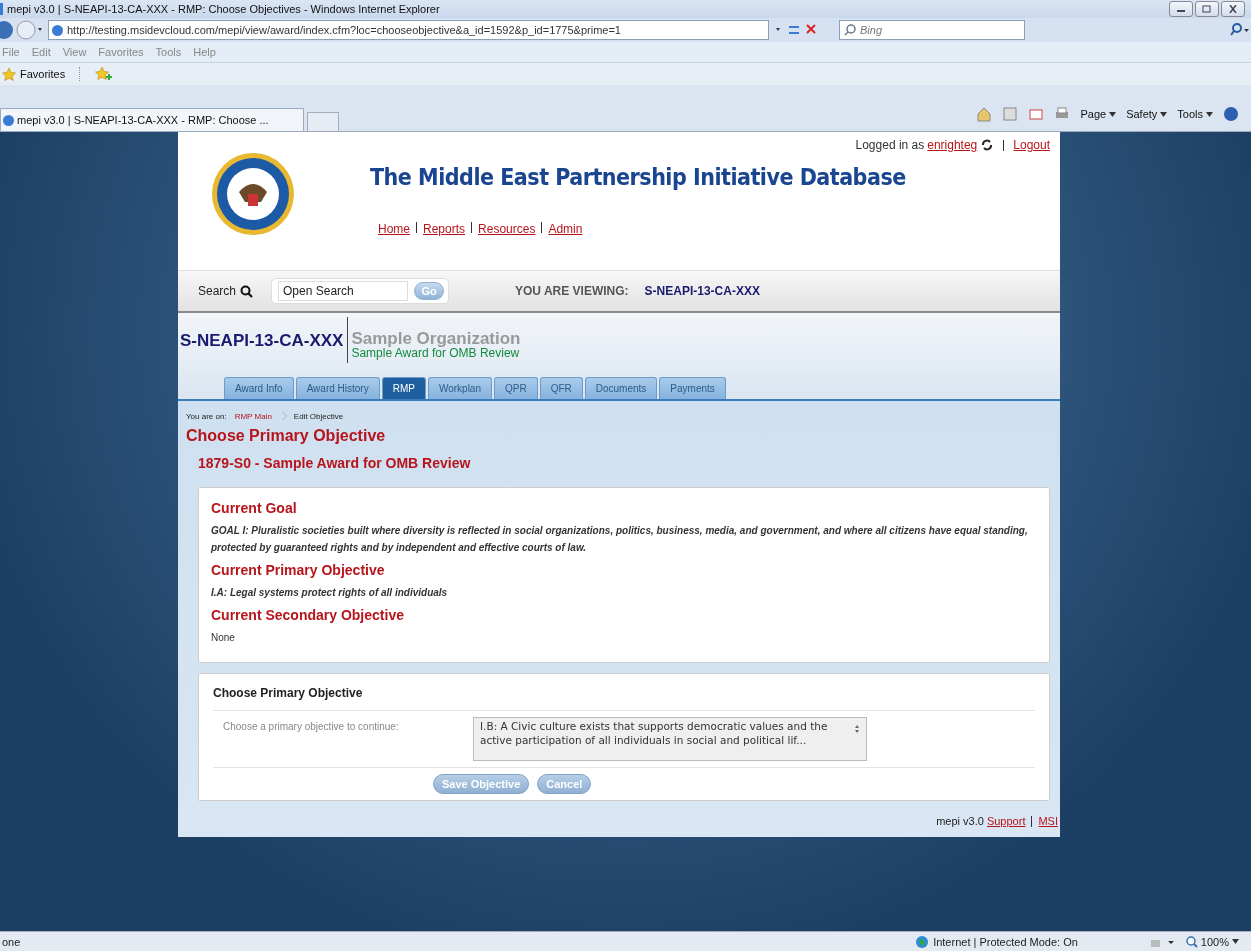 The width and height of the screenshot is (1251, 951). Describe the element at coordinates (1031, 145) in the screenshot. I see `logout-link: Logout` at that location.